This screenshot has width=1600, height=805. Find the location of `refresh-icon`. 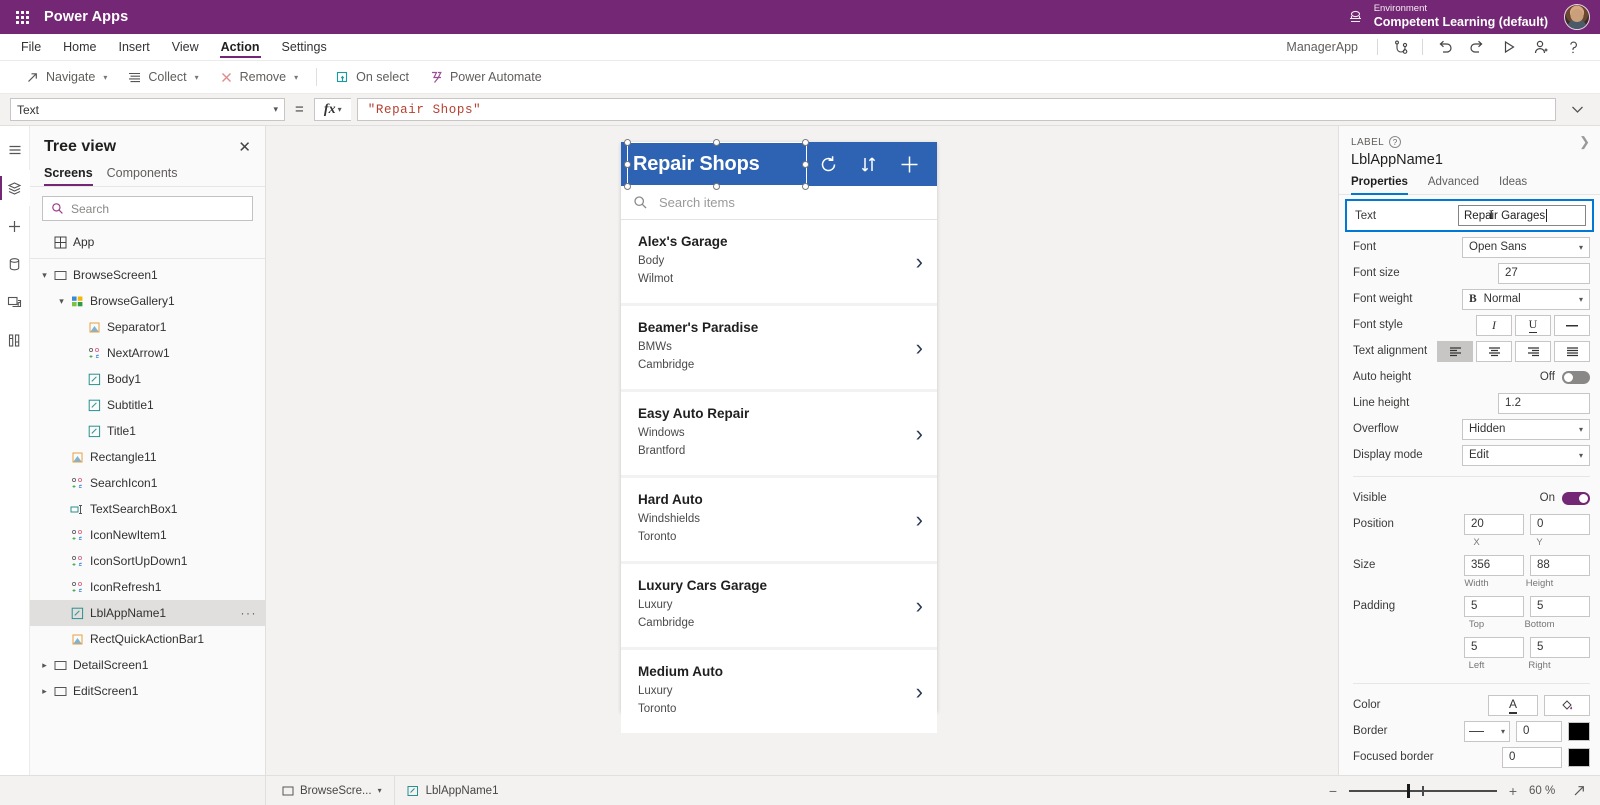

refresh-icon is located at coordinates (828, 164).